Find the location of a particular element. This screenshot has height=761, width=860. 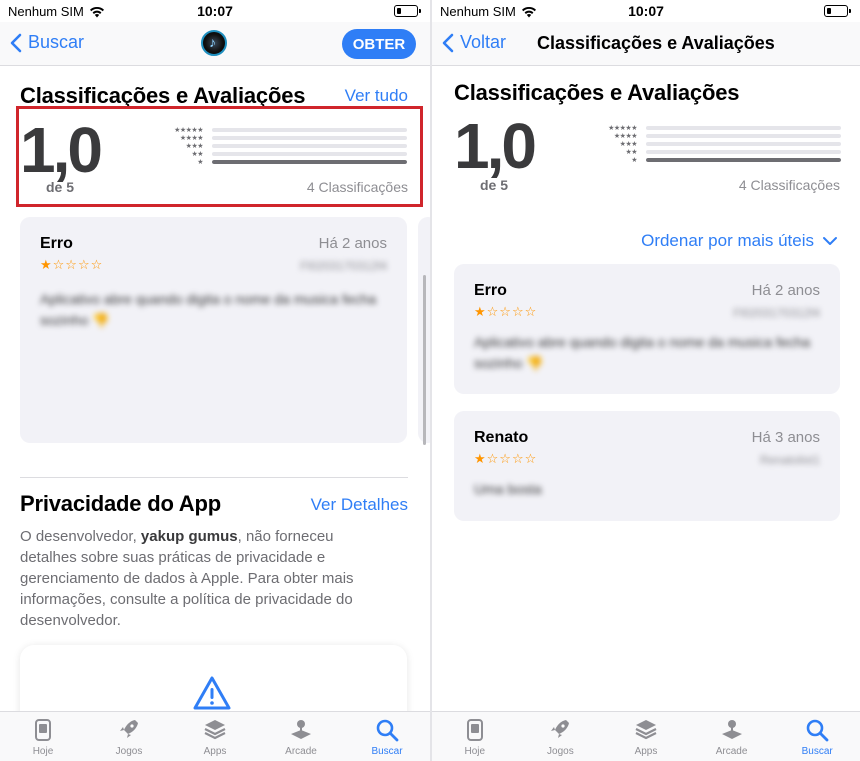

highlight-box is located at coordinates (219, 156).